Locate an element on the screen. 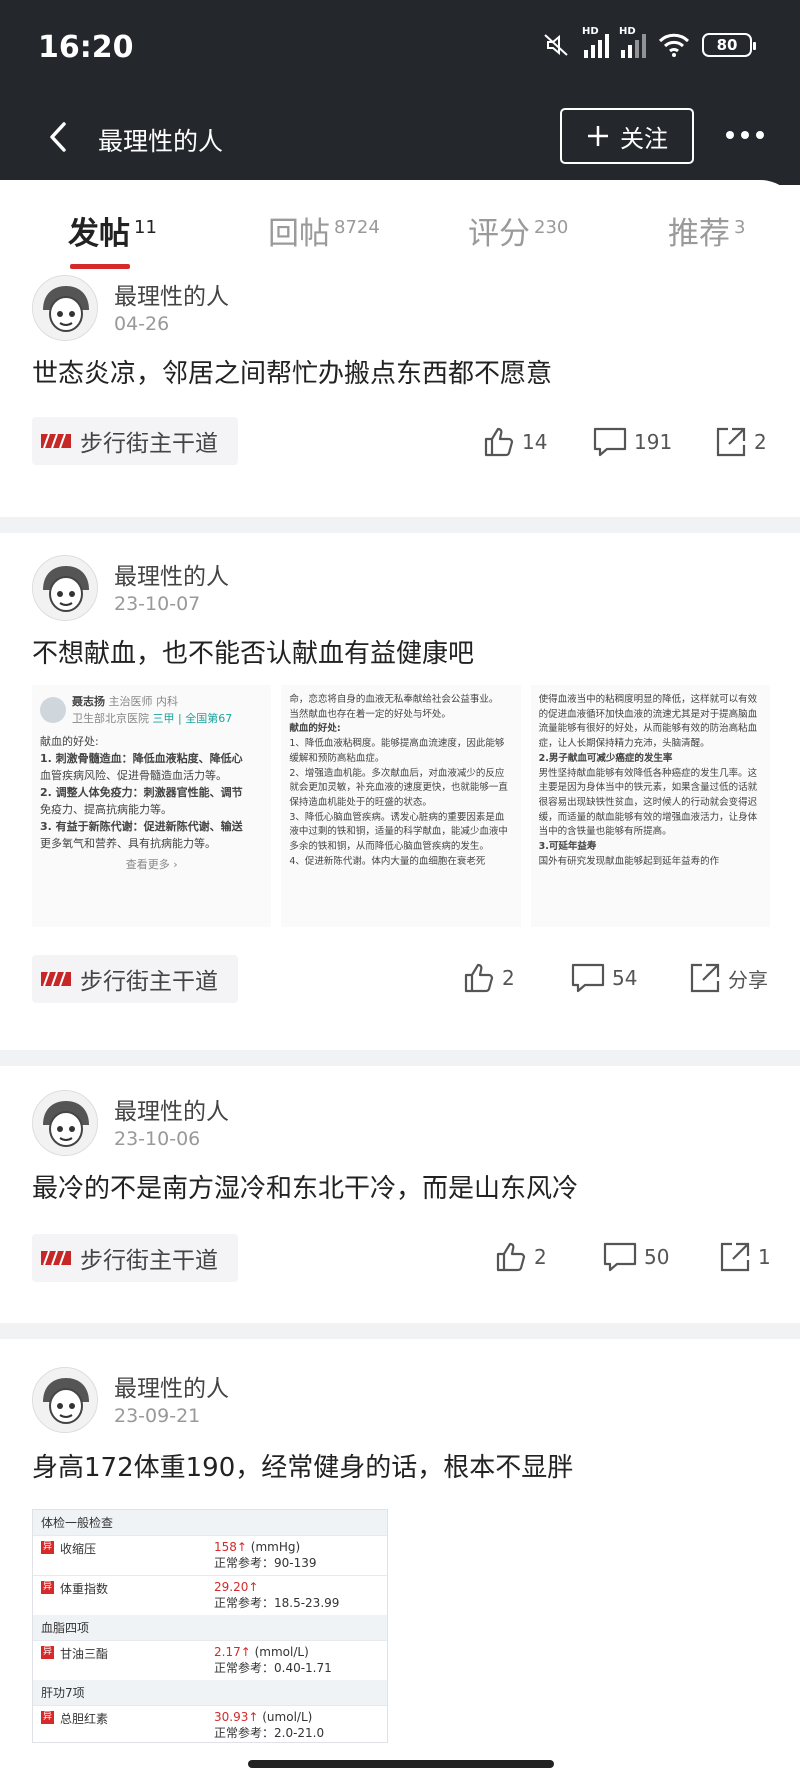  signal-icon-2: HD is located at coordinates (632, 42).